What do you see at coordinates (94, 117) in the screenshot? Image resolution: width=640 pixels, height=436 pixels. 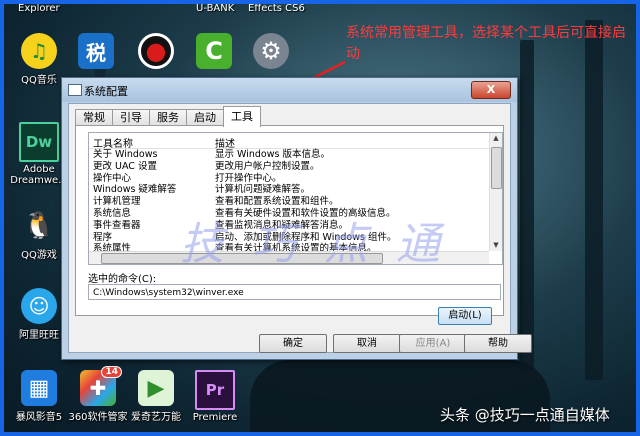 I see `tab-general: 常规` at bounding box center [94, 117].